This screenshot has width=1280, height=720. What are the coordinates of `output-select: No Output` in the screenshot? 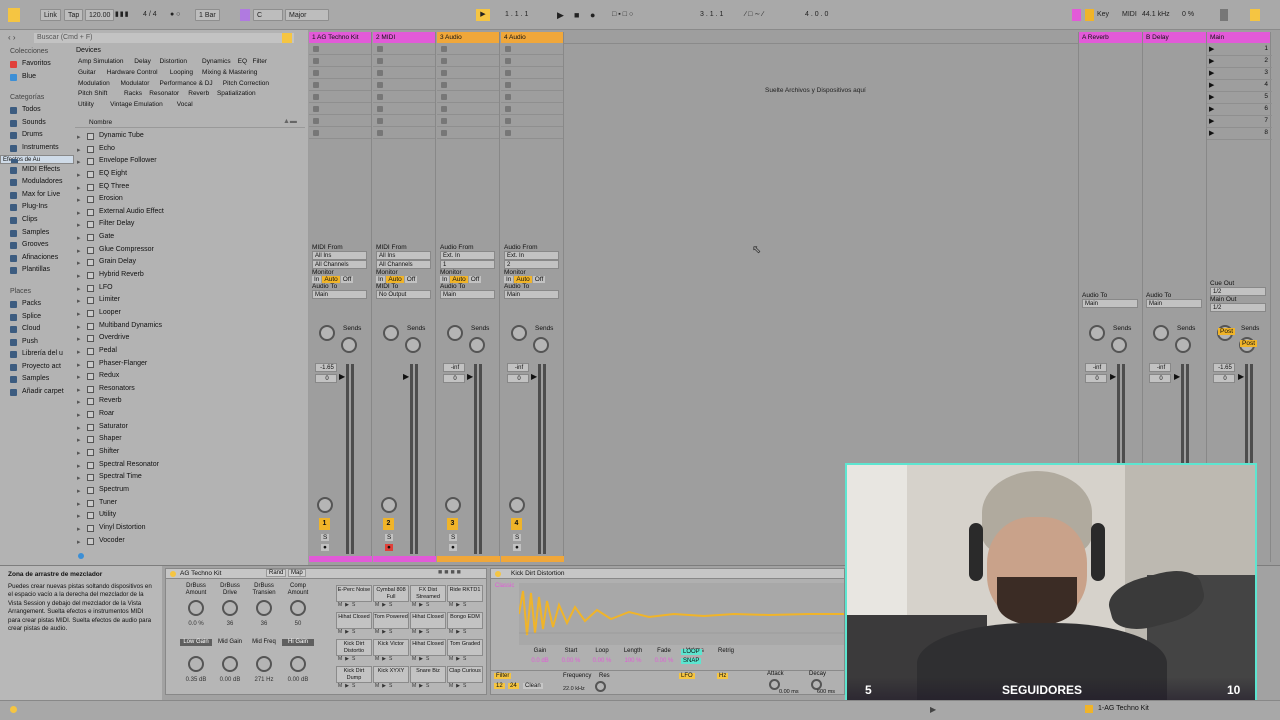 It's located at (403, 294).